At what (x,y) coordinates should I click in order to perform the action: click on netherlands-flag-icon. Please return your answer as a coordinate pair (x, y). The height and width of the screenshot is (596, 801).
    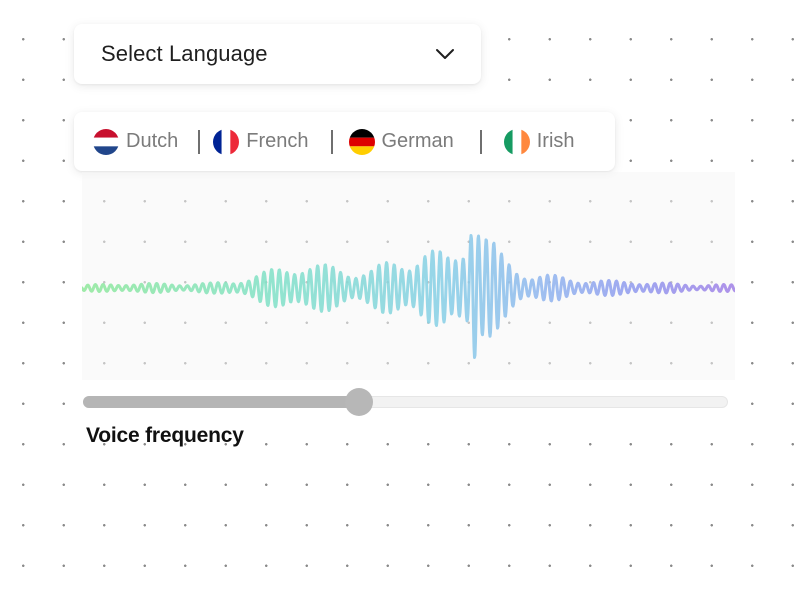
    Looking at the image, I should click on (106, 141).